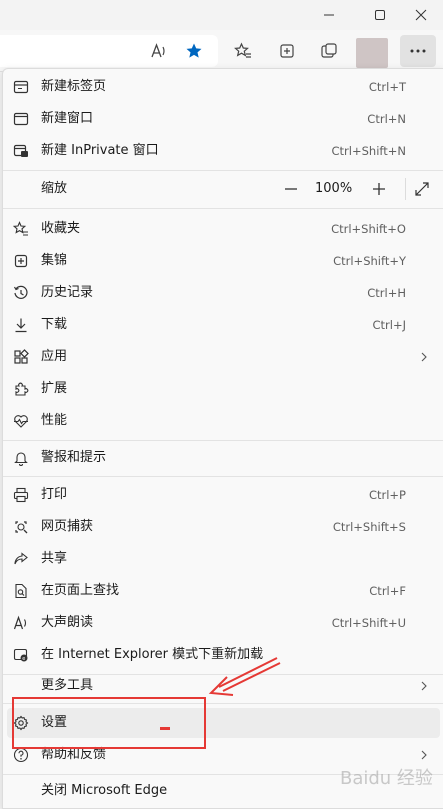  I want to click on profile-avatar, so click(372, 53).